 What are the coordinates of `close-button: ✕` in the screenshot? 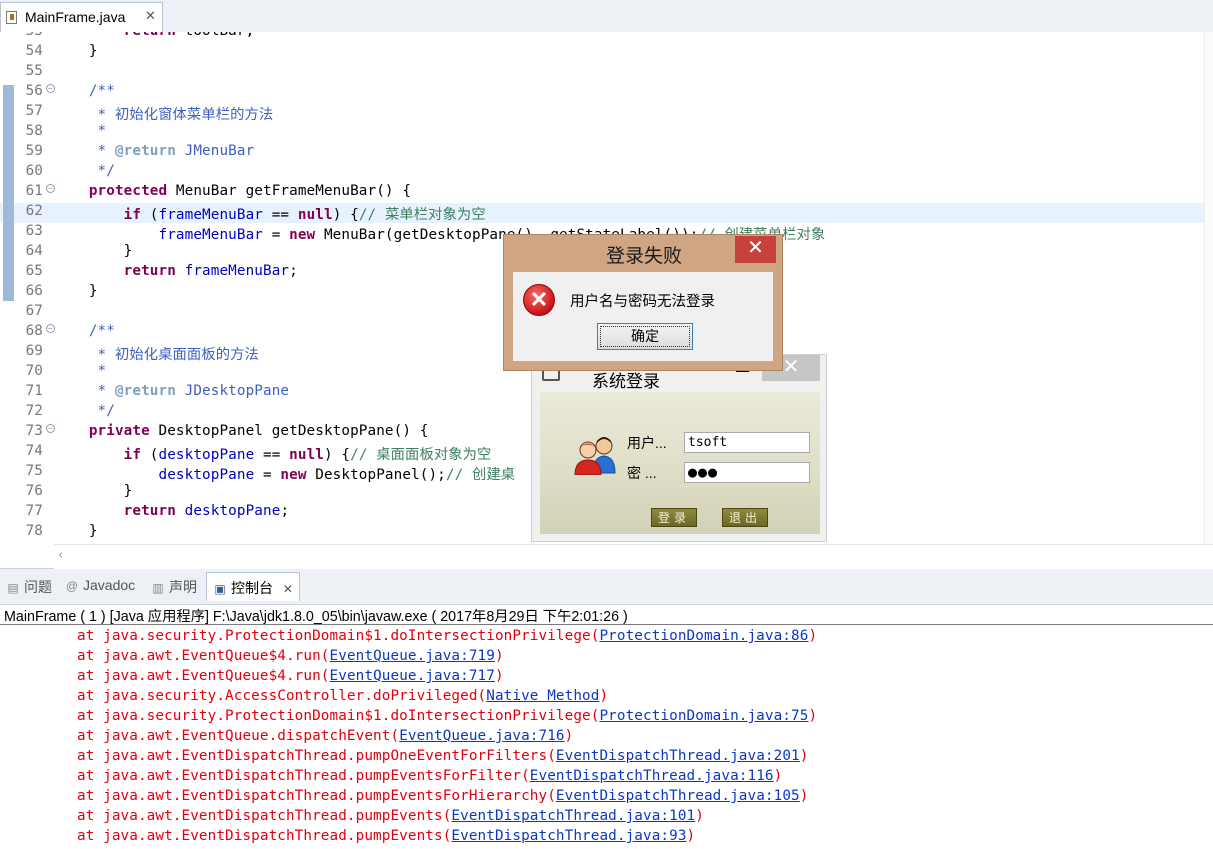 It's located at (755, 249).